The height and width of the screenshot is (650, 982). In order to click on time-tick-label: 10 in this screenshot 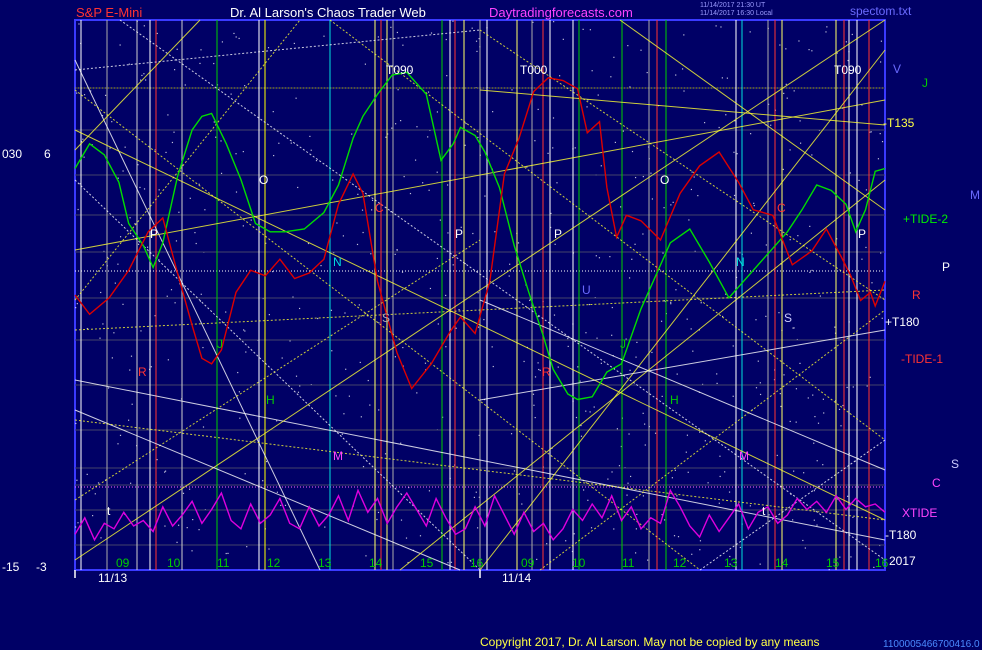, I will do `click(174, 563)`.